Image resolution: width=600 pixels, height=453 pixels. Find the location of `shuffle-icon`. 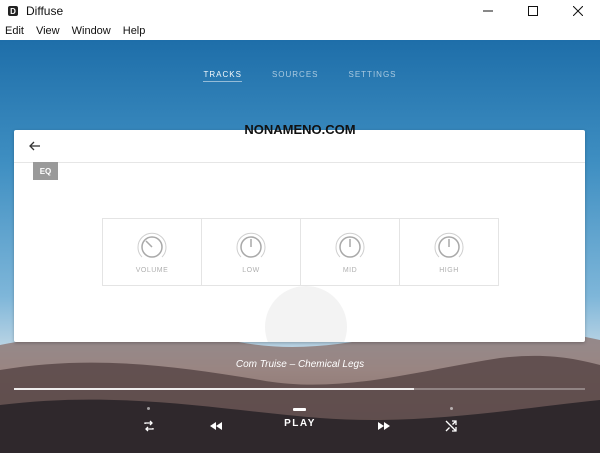

shuffle-icon is located at coordinates (451, 426).